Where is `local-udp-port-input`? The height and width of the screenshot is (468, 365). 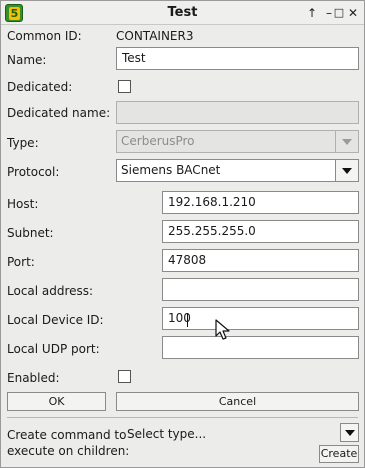 local-udp-port-input is located at coordinates (260, 347).